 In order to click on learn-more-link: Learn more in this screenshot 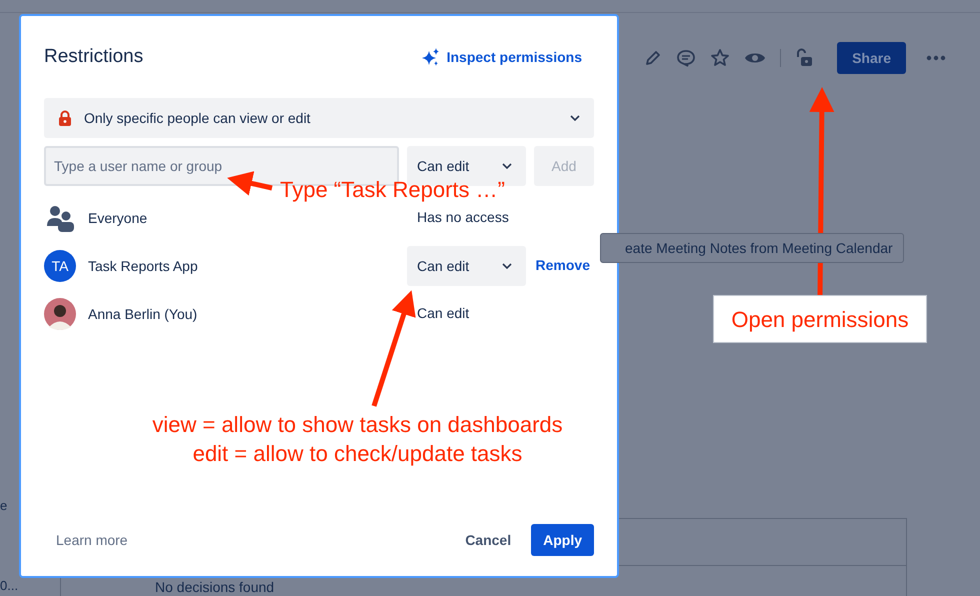, I will do `click(92, 540)`.